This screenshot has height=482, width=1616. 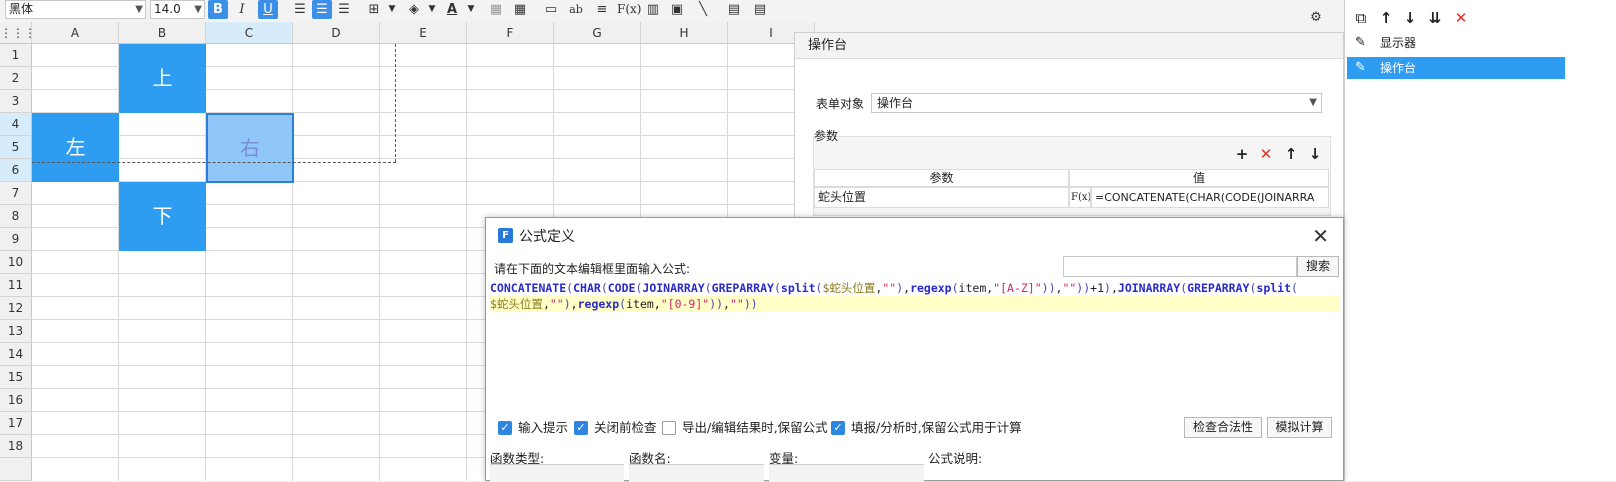 I want to click on column-header: C, so click(x=249, y=33).